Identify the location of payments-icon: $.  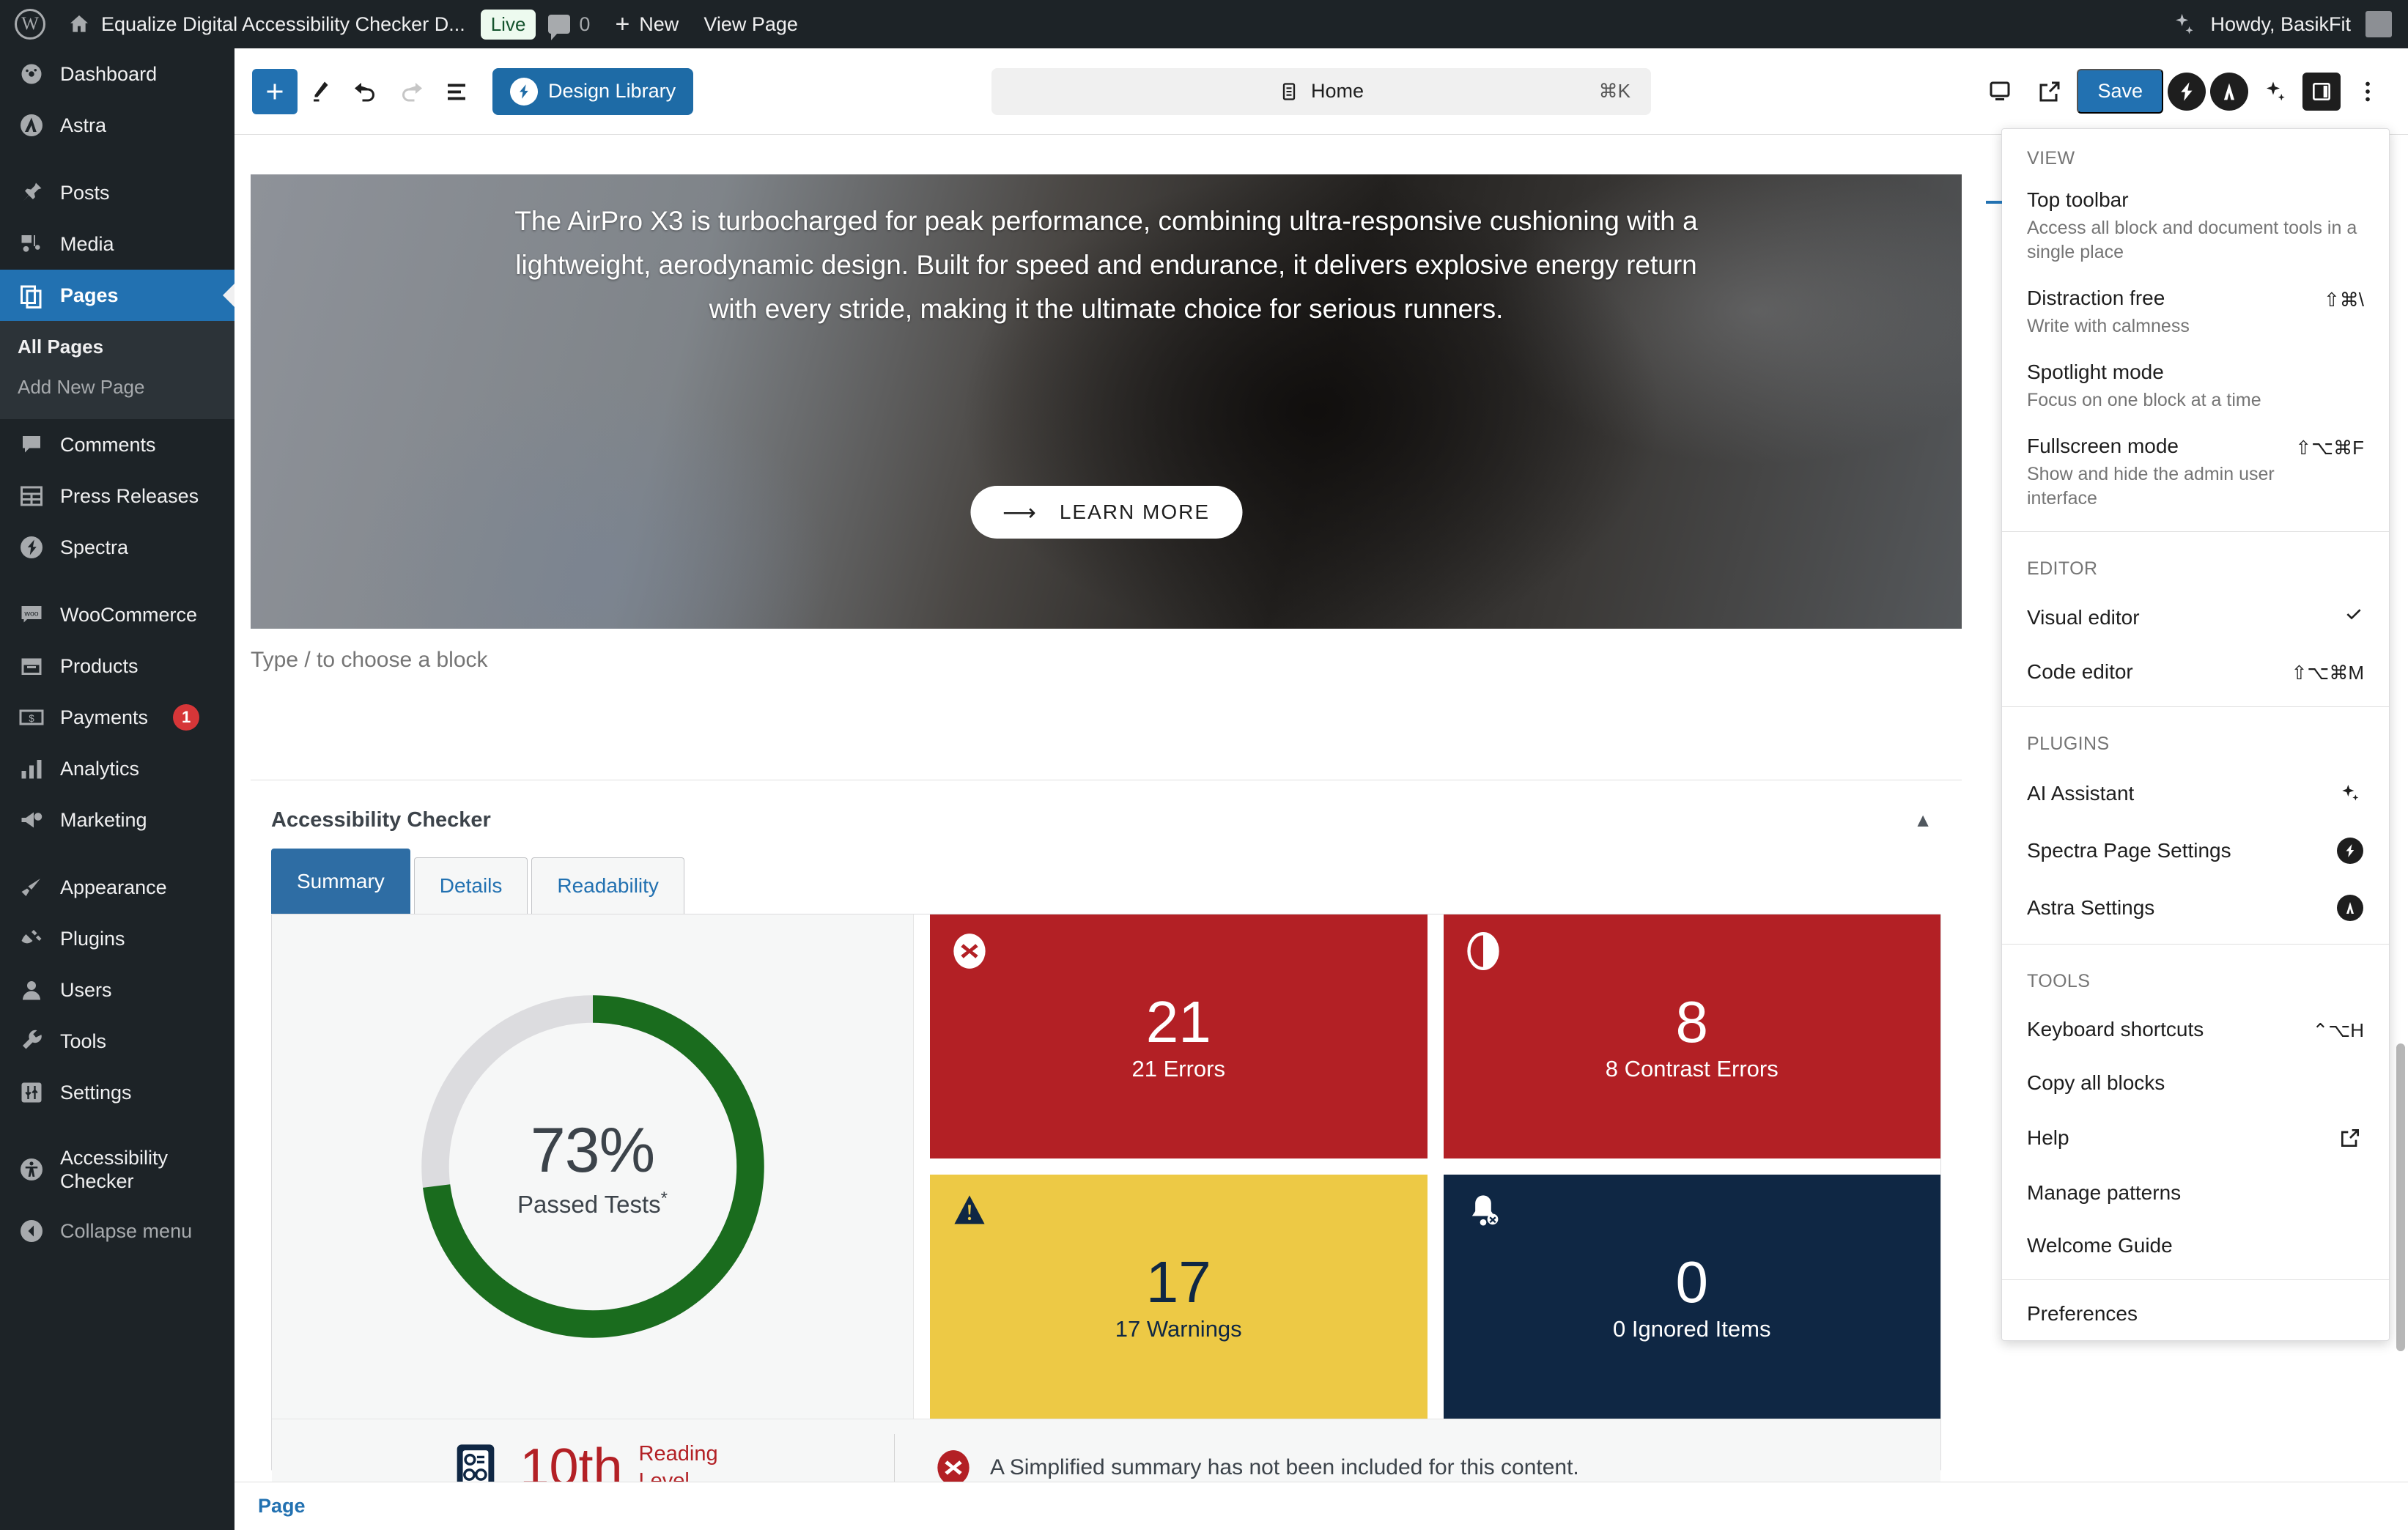
(31, 717).